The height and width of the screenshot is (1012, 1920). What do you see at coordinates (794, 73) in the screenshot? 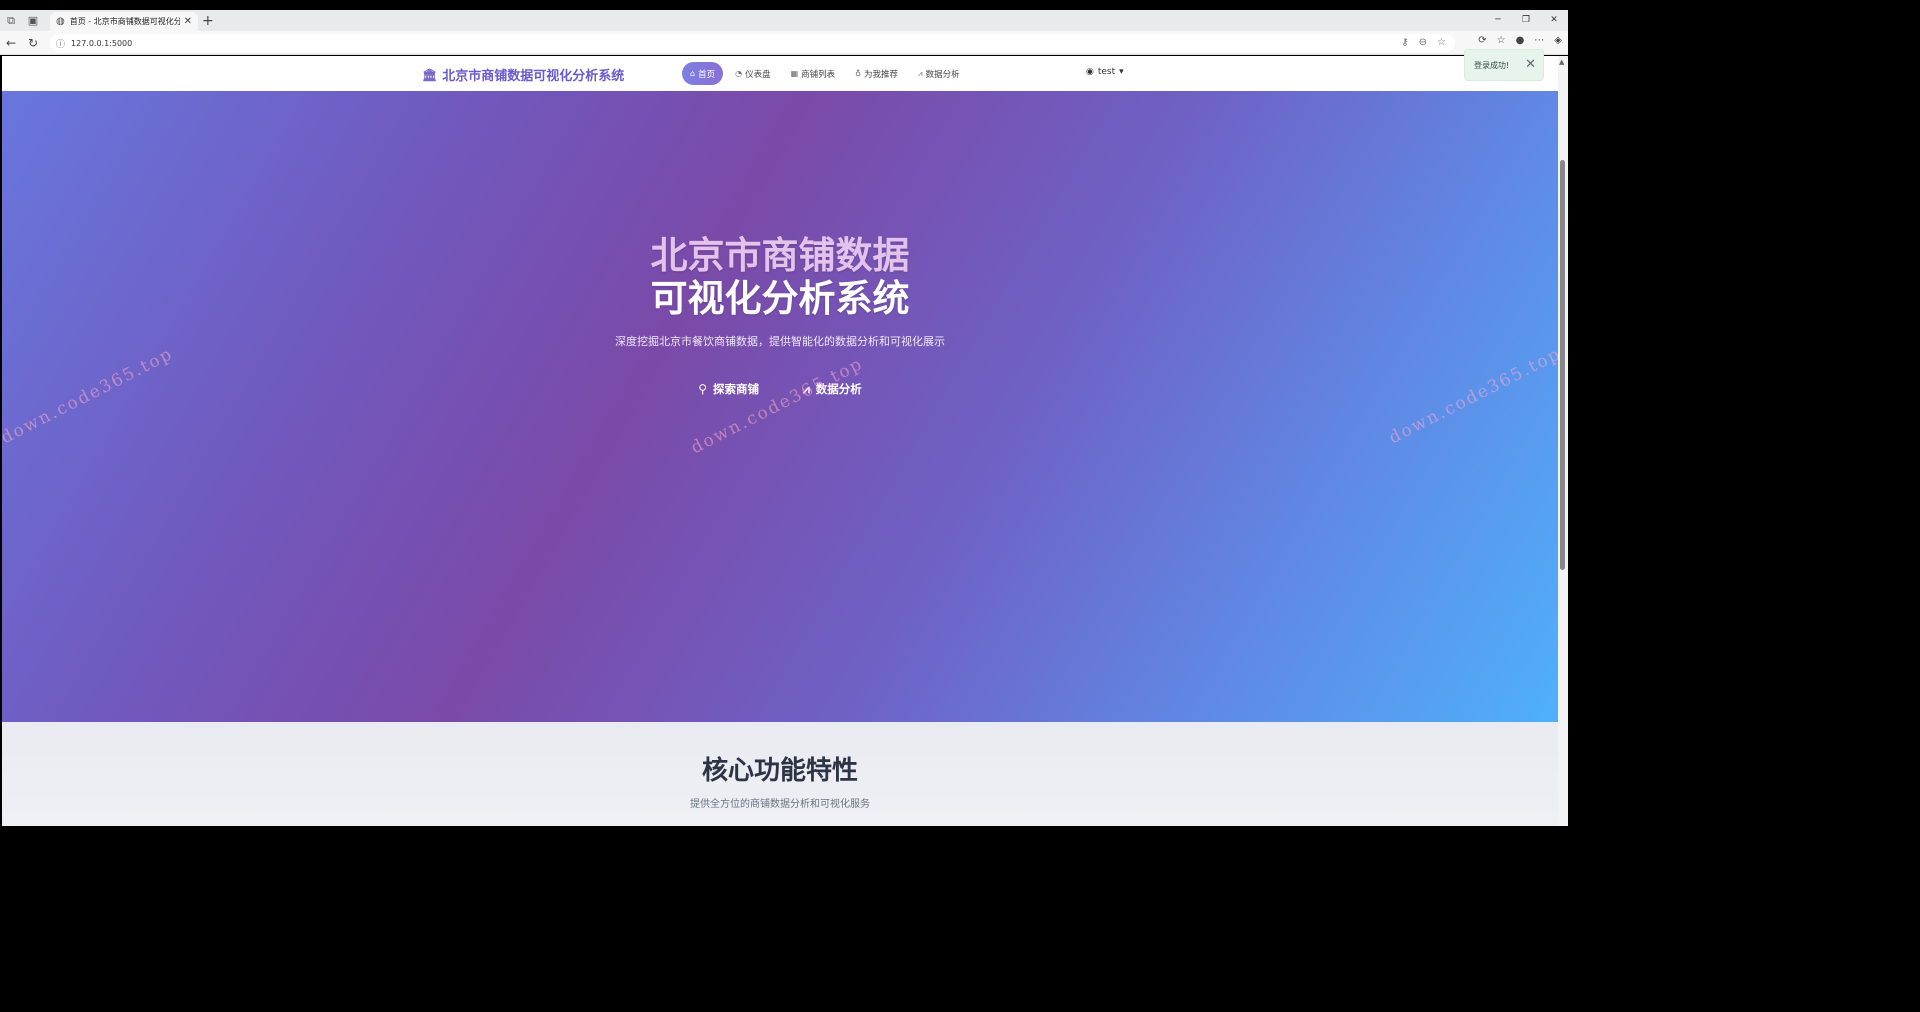
I see `store-icon: ▦` at bounding box center [794, 73].